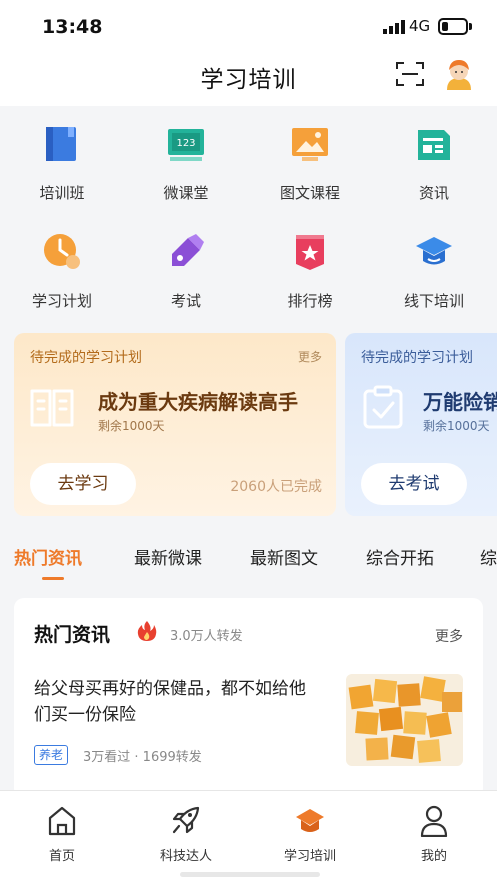 Image resolution: width=497 pixels, height=883 pixels. Describe the element at coordinates (460, 402) in the screenshot. I see `card-title: 万能险销` at that location.